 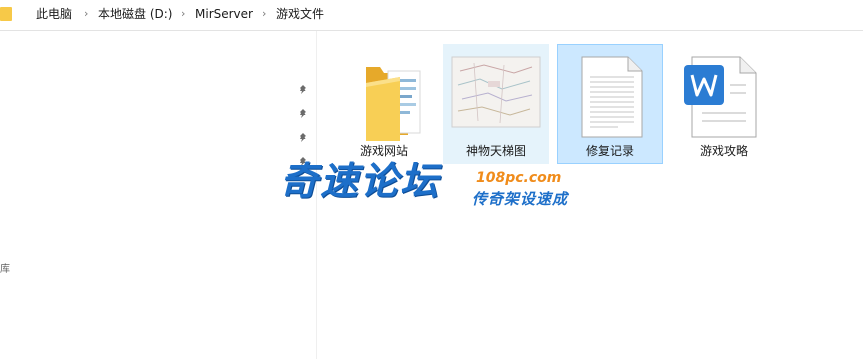 I want to click on watermark-logo: 奇速论坛 108pc.com 传奇架设速成, so click(x=445, y=188).